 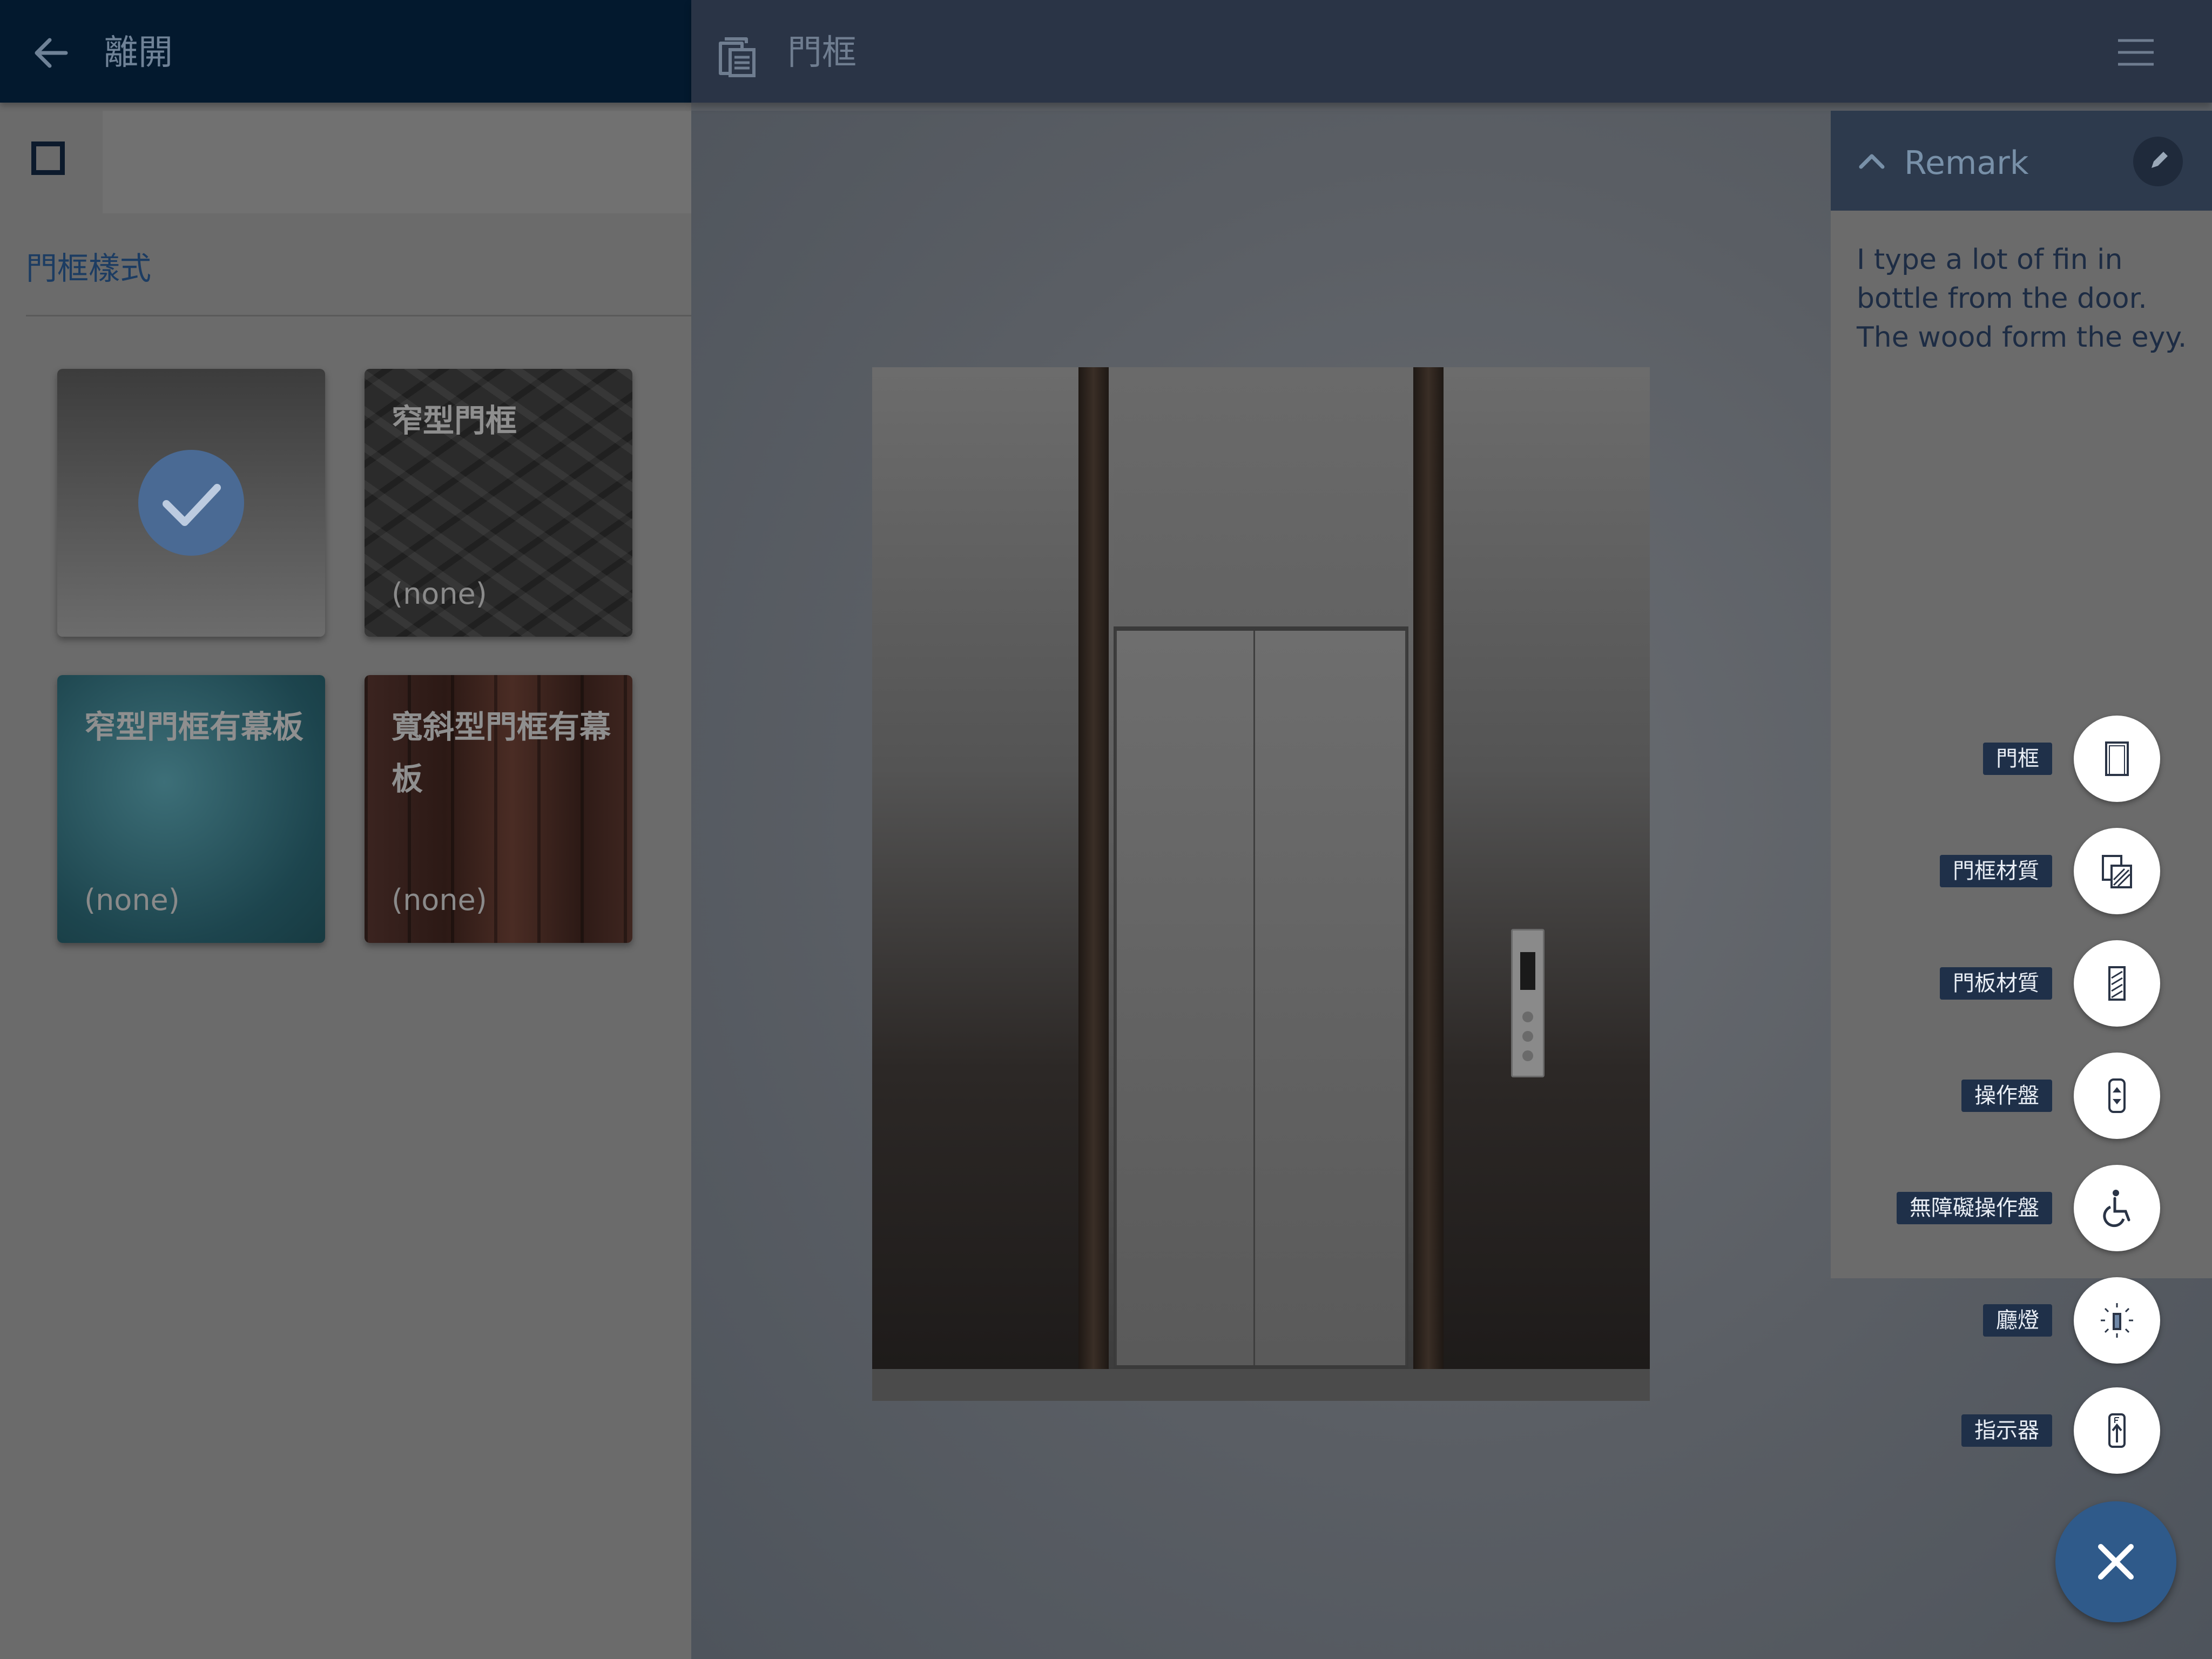 I want to click on style-tile-narrow-frame: 窄型門框 (none), so click(x=498, y=503).